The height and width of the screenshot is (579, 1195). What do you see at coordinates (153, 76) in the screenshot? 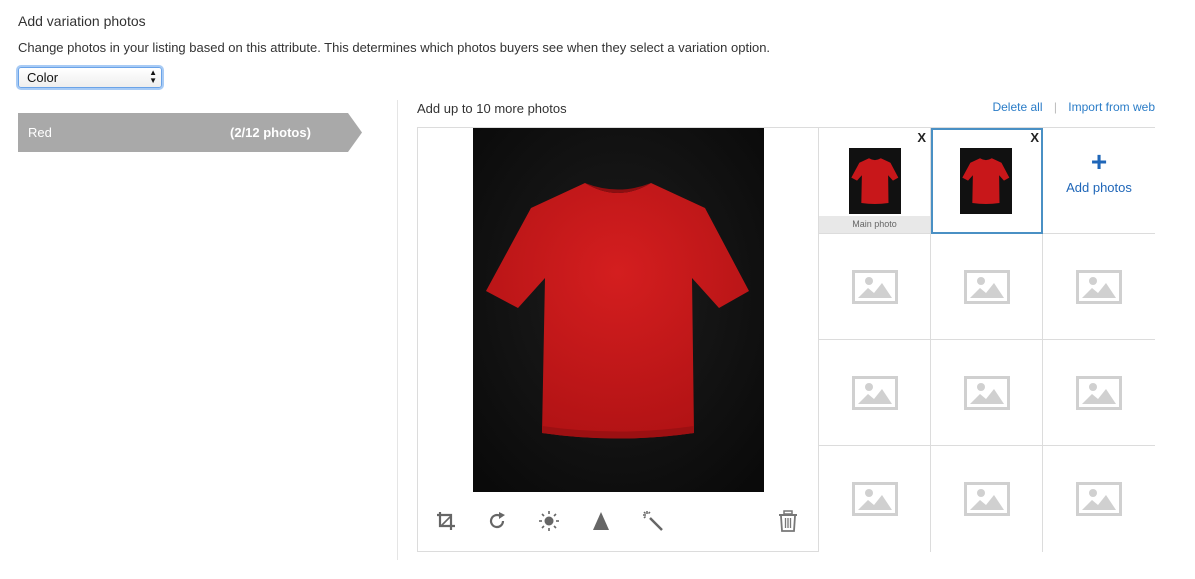
I see `select-arrows-icon: ▲ ▼` at bounding box center [153, 76].